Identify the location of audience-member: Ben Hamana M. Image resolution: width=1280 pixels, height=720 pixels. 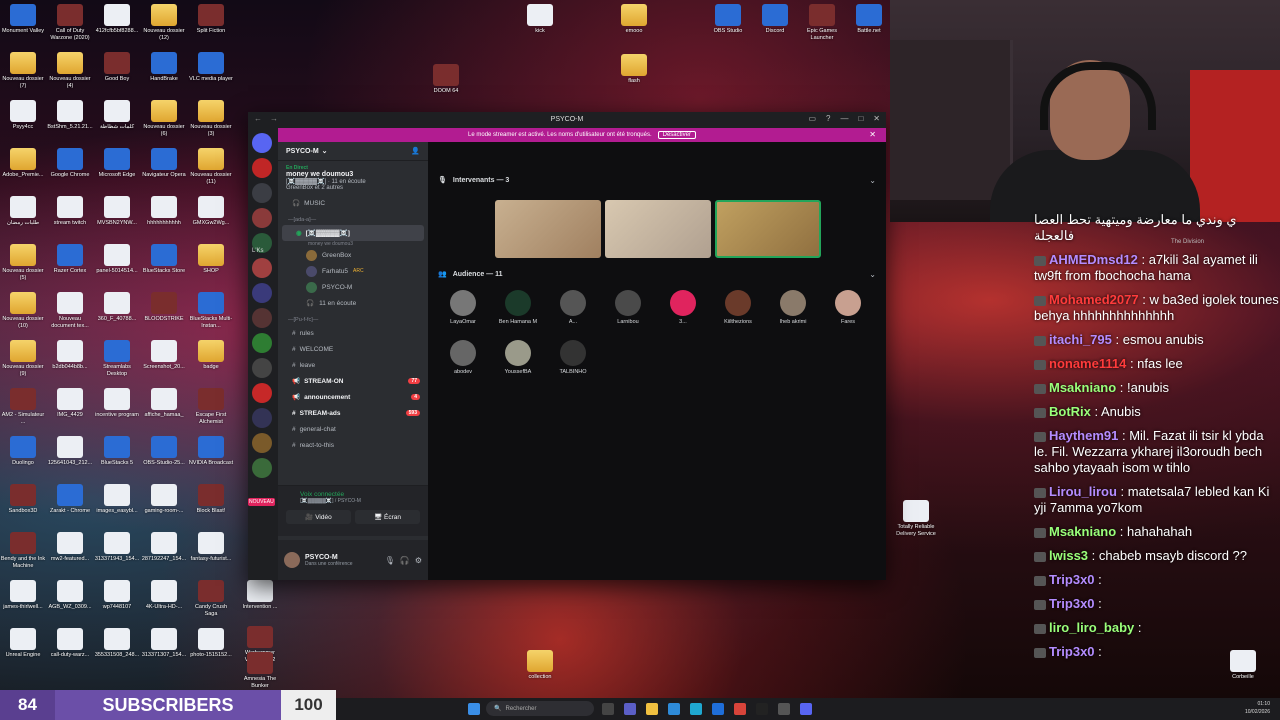
(518, 307).